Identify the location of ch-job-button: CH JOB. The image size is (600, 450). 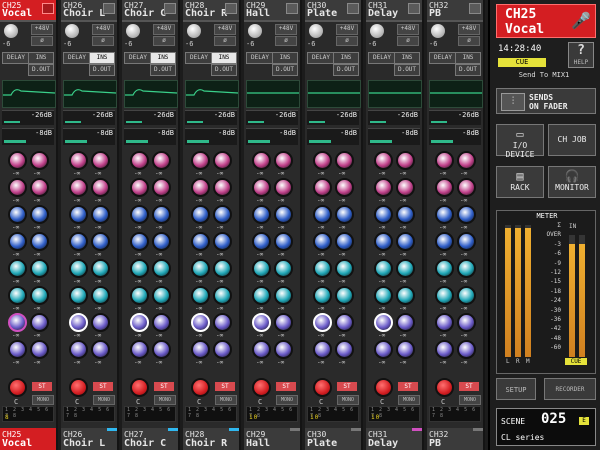
(572, 140).